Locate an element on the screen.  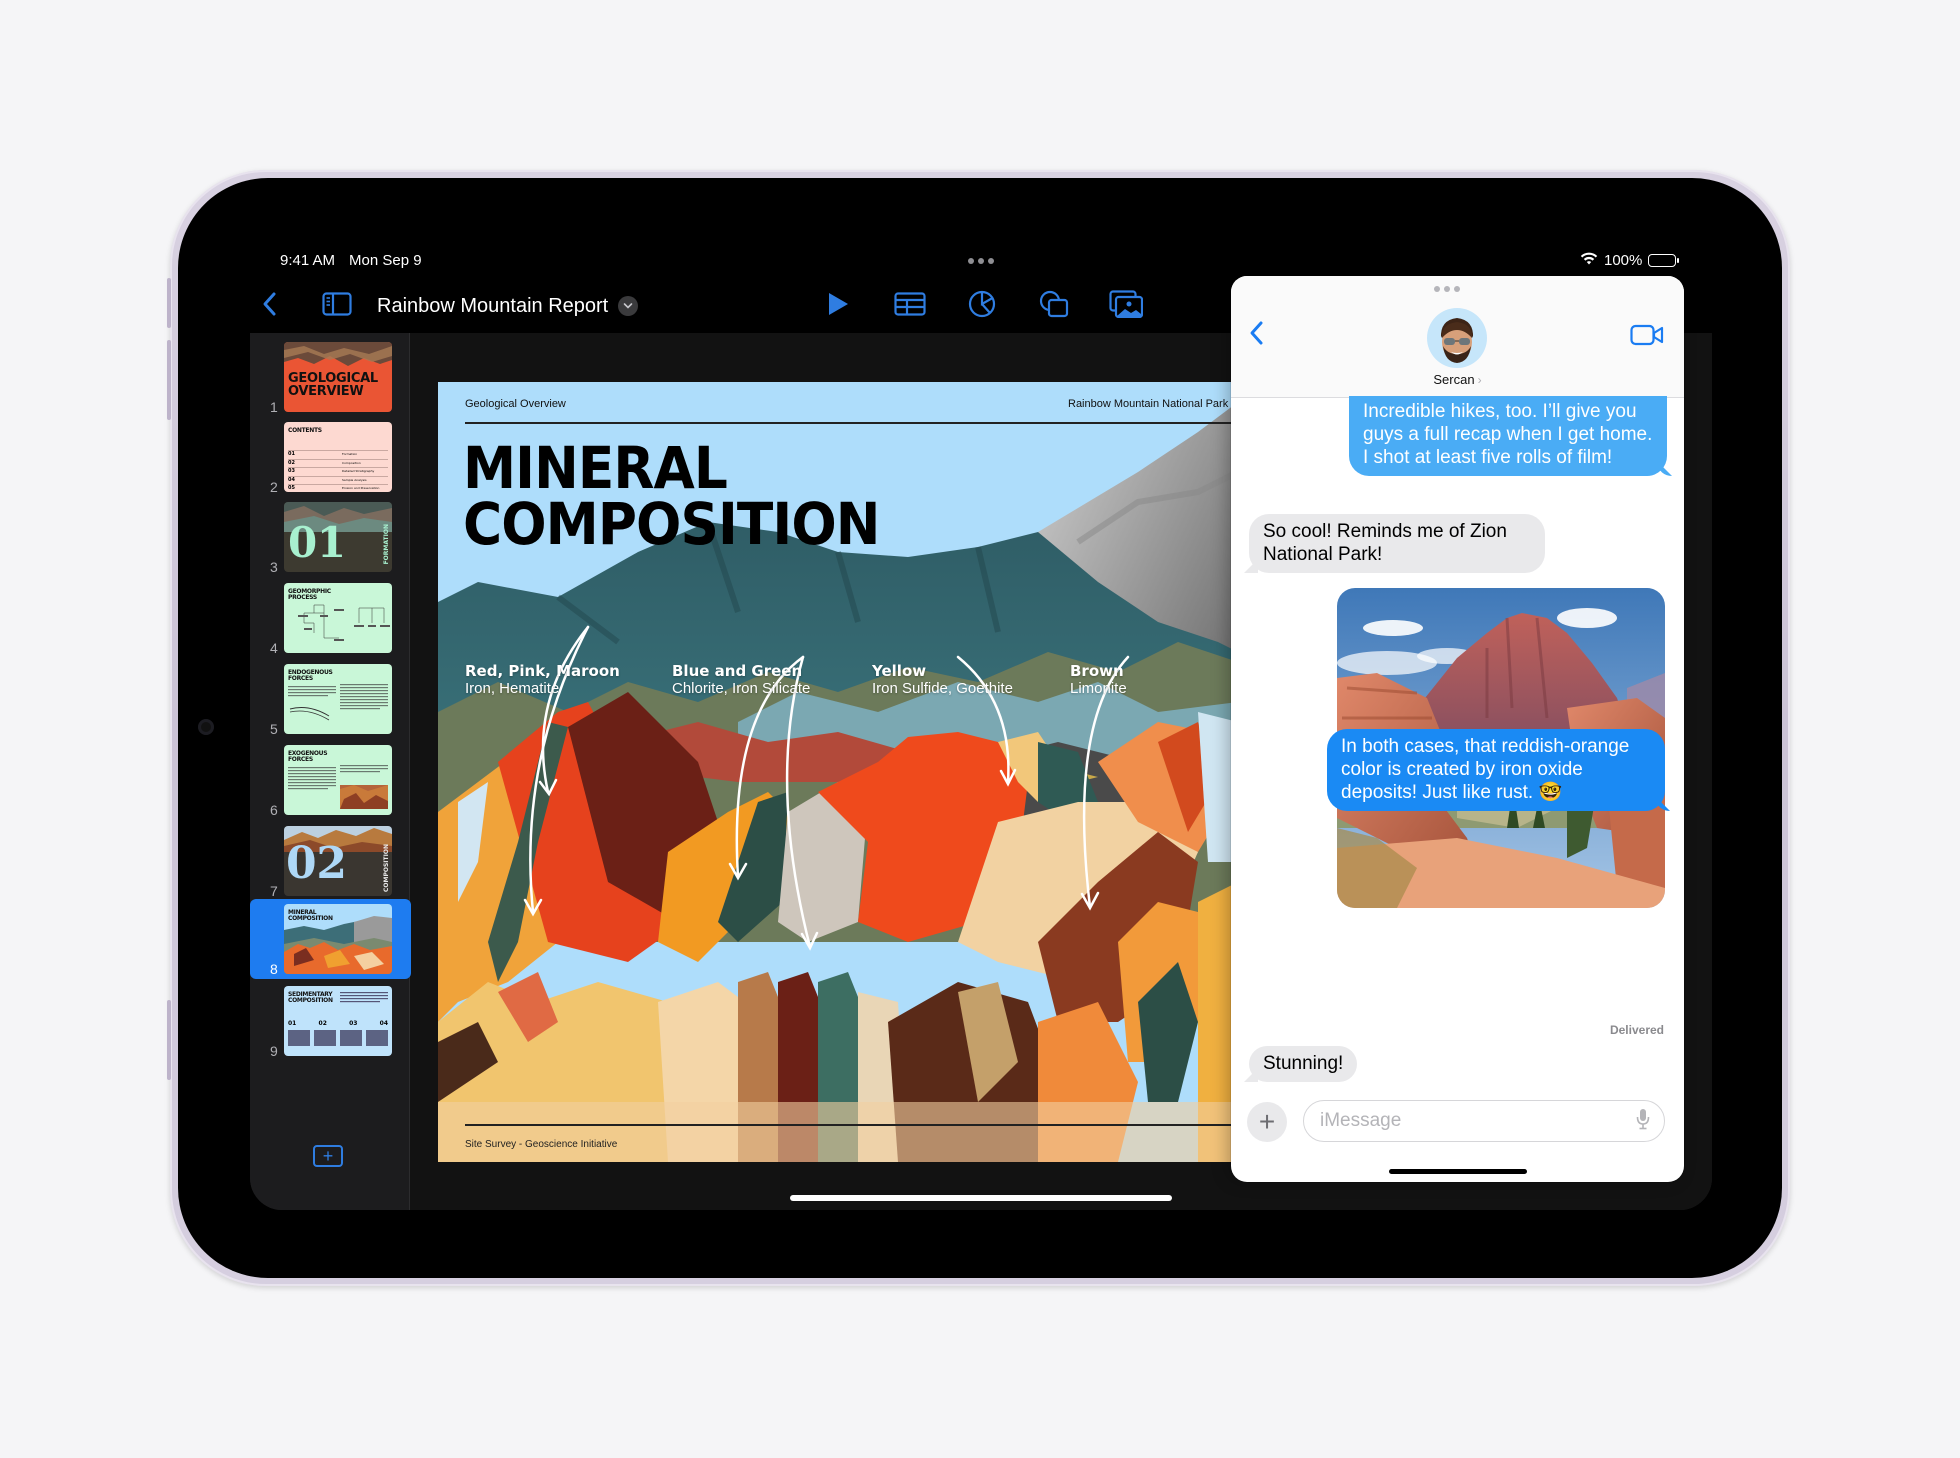
thumbnail-image: GEOMORPHIC PROCESS is located at coordinates (338, 618).